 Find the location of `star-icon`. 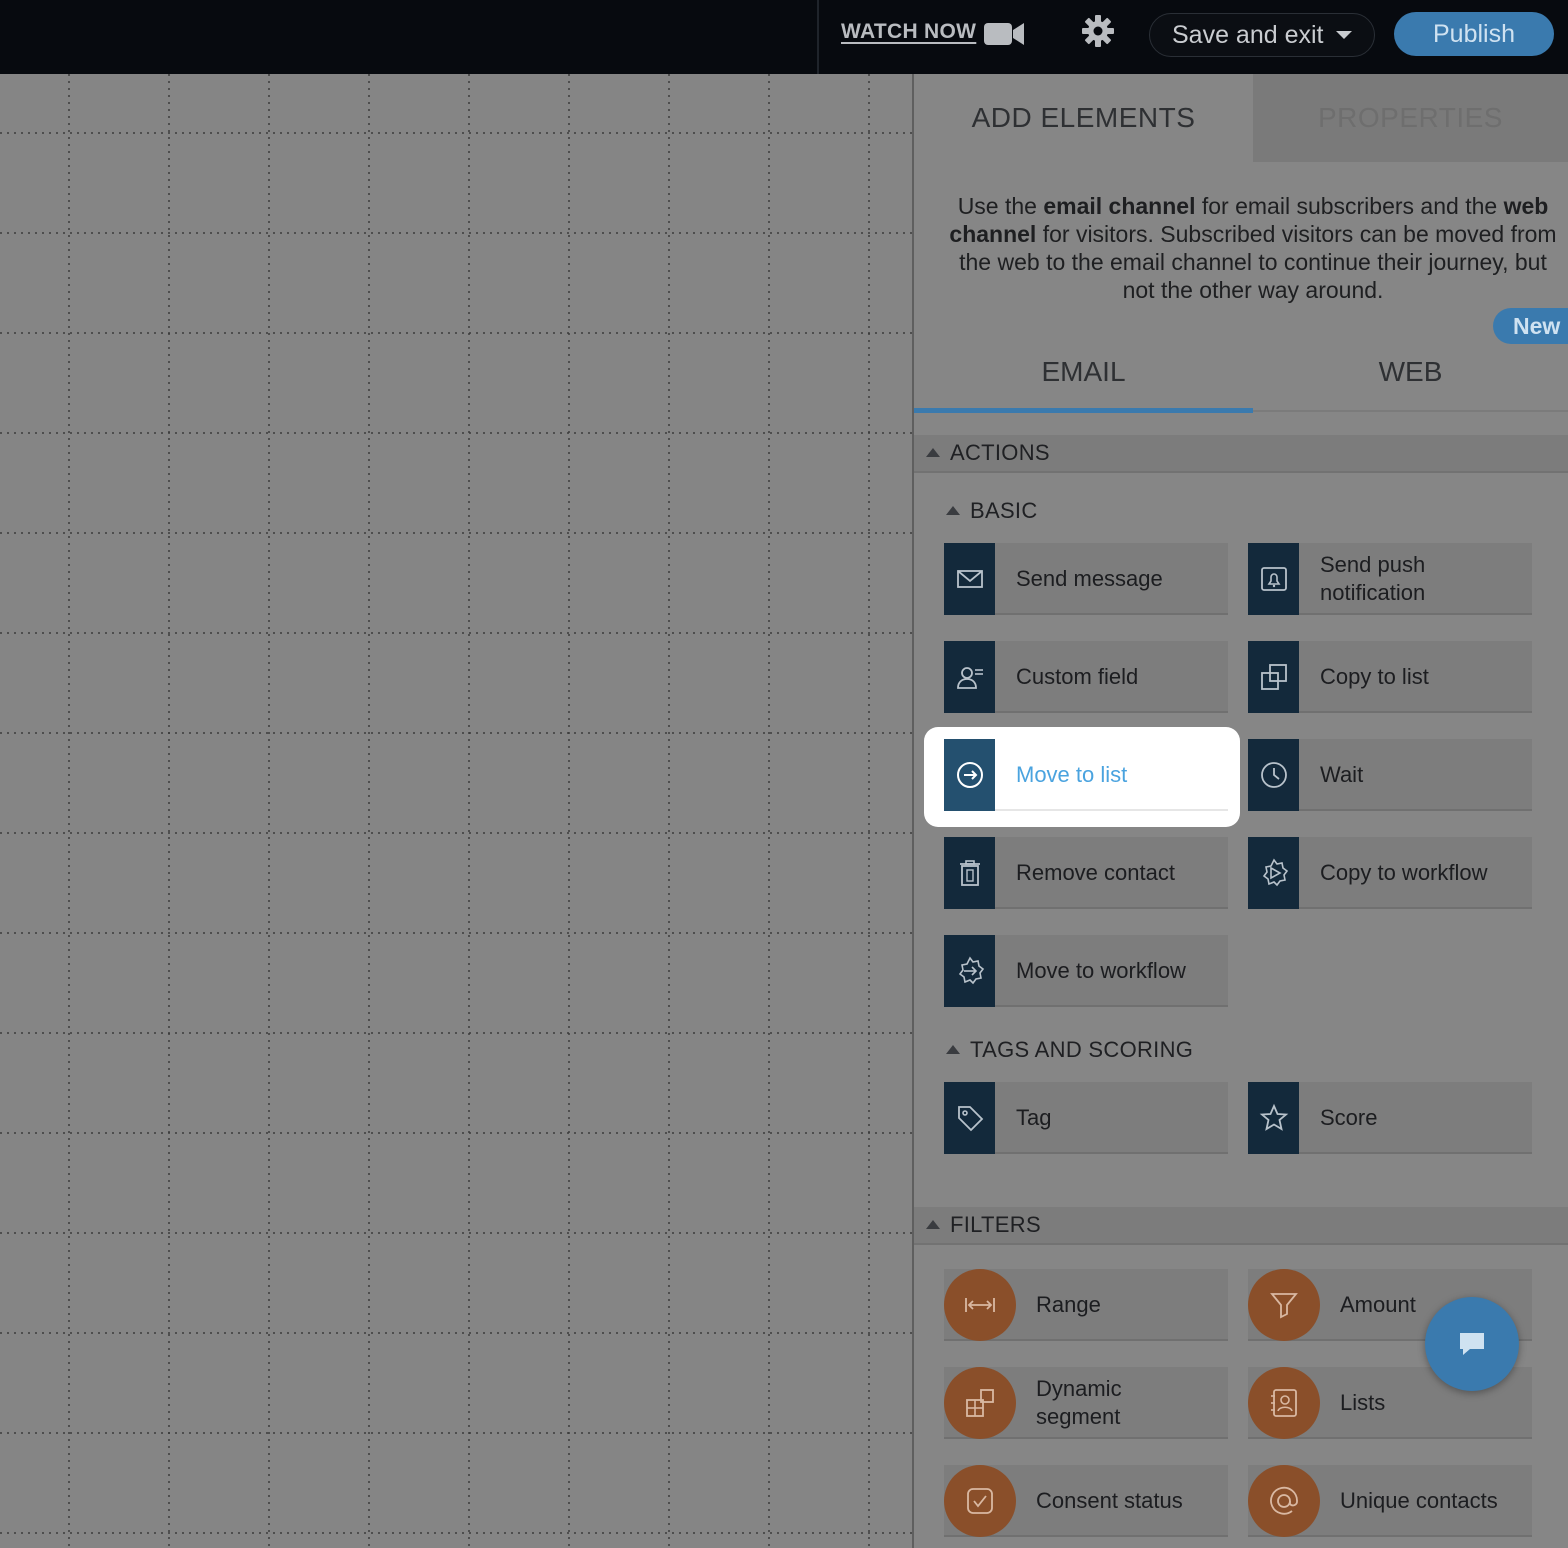

star-icon is located at coordinates (1273, 1118).